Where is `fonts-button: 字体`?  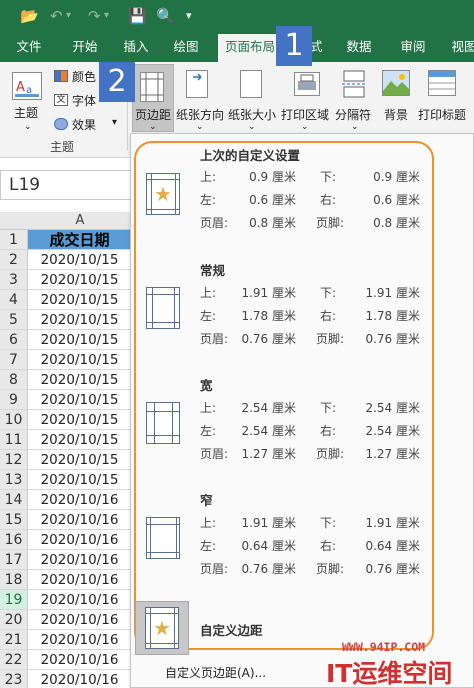 fonts-button: 字体 is located at coordinates (84, 100).